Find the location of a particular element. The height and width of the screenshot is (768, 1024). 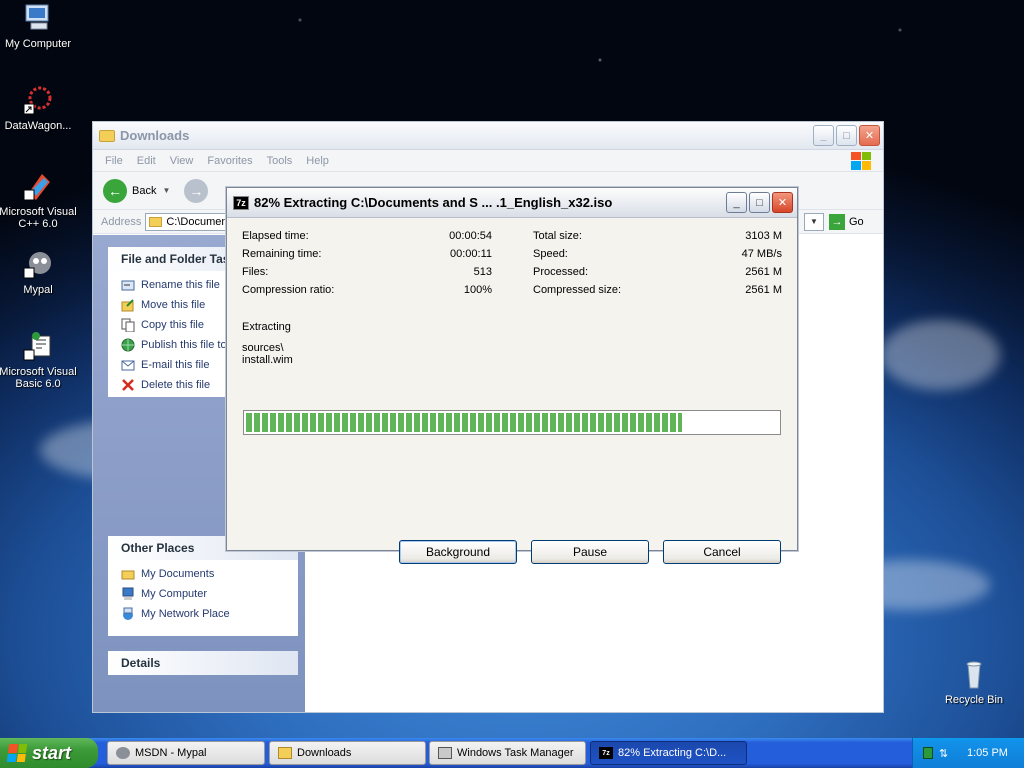

back-button-label: Back is located at coordinates (144, 191).